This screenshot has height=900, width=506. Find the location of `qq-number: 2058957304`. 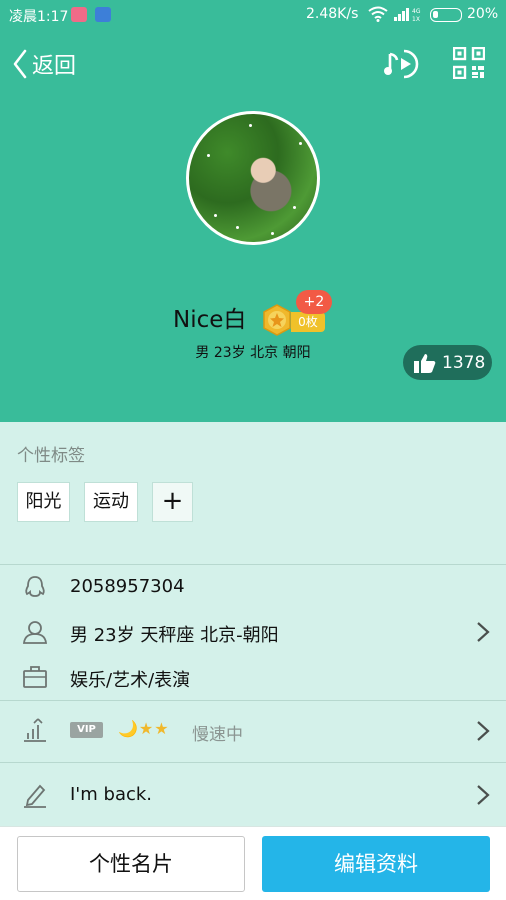

qq-number: 2058957304 is located at coordinates (127, 586).